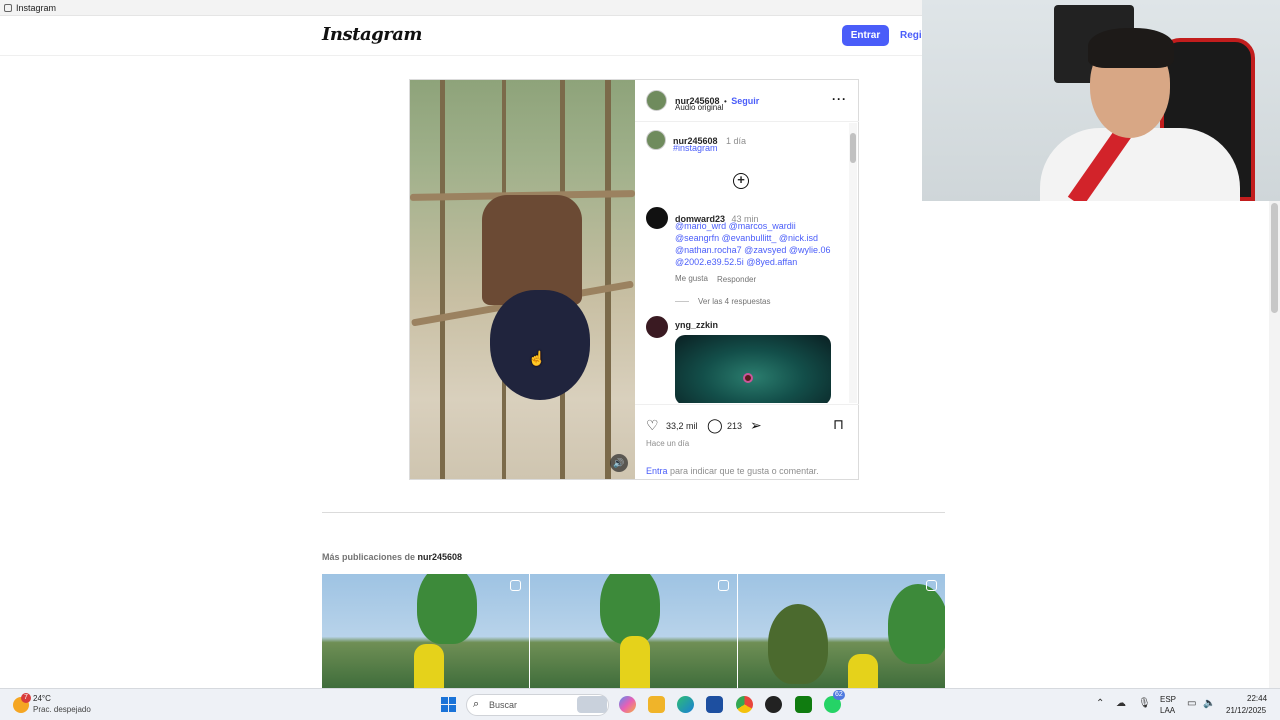  Describe the element at coordinates (619, 463) in the screenshot. I see `volume-icon: 🔊` at that location.